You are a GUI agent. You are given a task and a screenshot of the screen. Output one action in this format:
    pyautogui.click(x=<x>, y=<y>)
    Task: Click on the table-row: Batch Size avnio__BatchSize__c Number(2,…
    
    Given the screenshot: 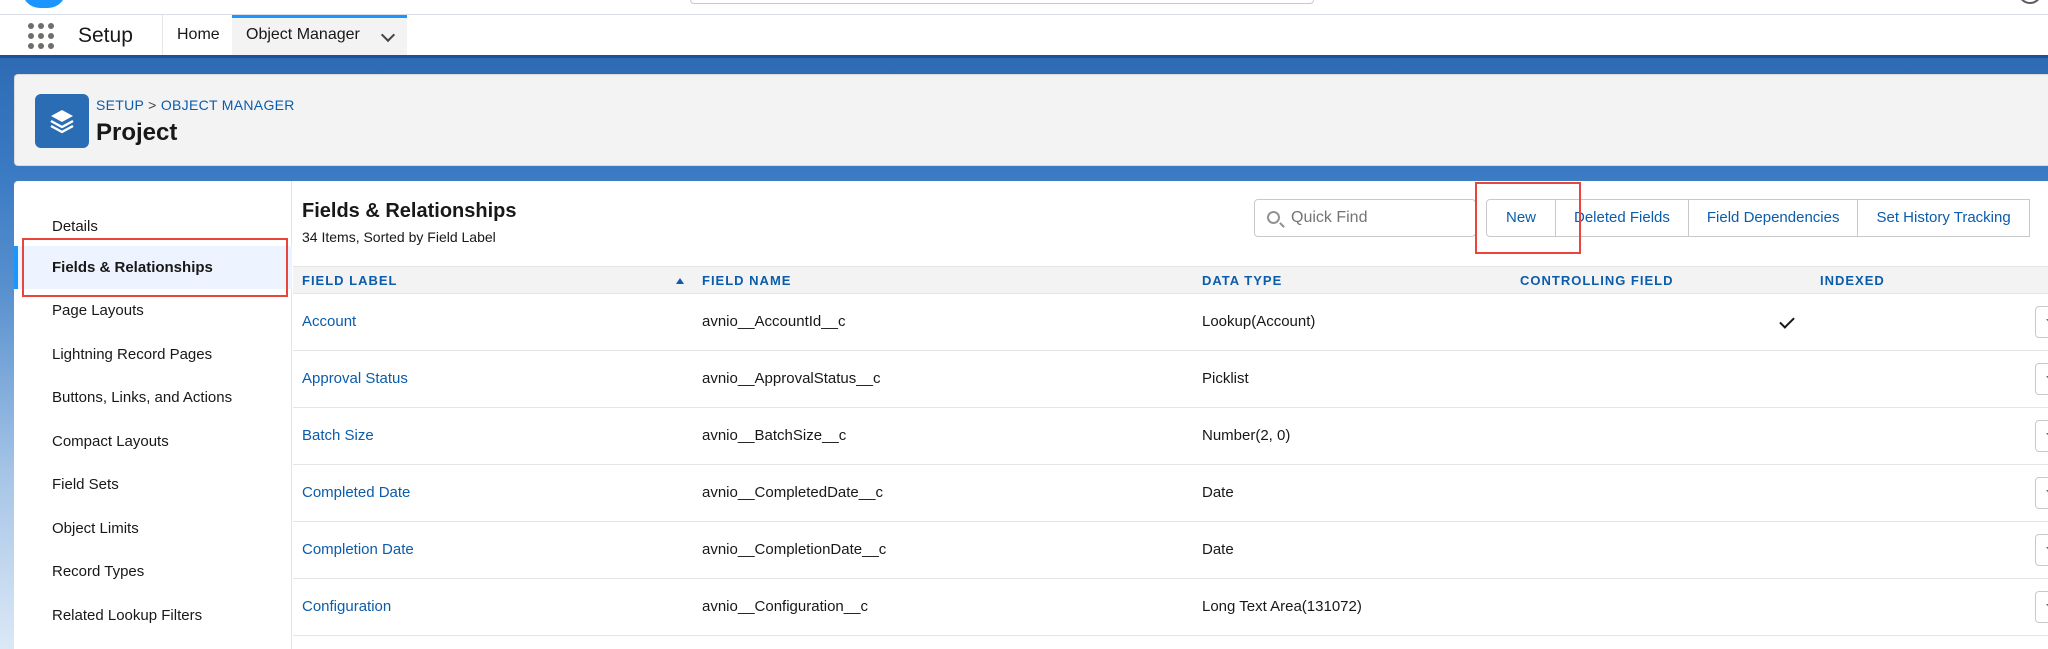 What is the action you would take?
    pyautogui.click(x=1170, y=436)
    